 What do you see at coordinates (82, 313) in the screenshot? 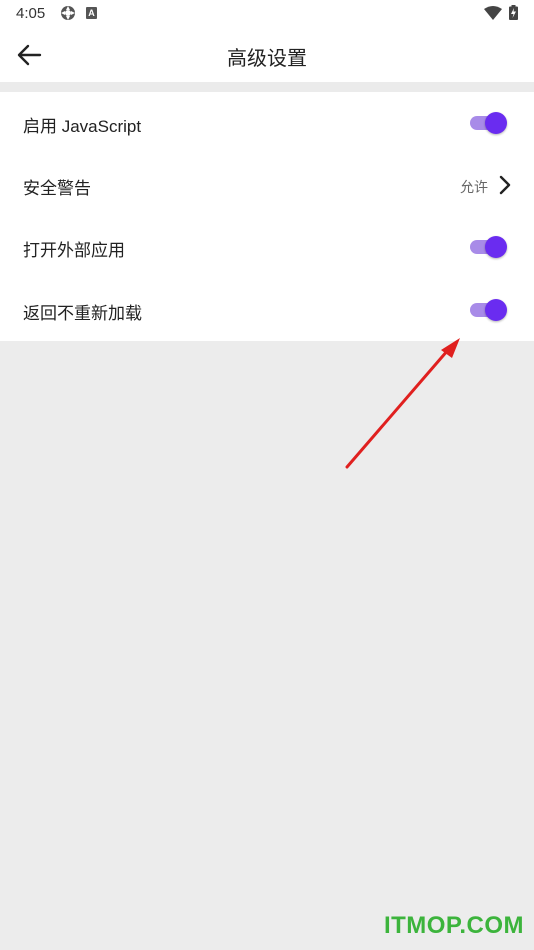
I see `setting-label: 返回不重新加载` at bounding box center [82, 313].